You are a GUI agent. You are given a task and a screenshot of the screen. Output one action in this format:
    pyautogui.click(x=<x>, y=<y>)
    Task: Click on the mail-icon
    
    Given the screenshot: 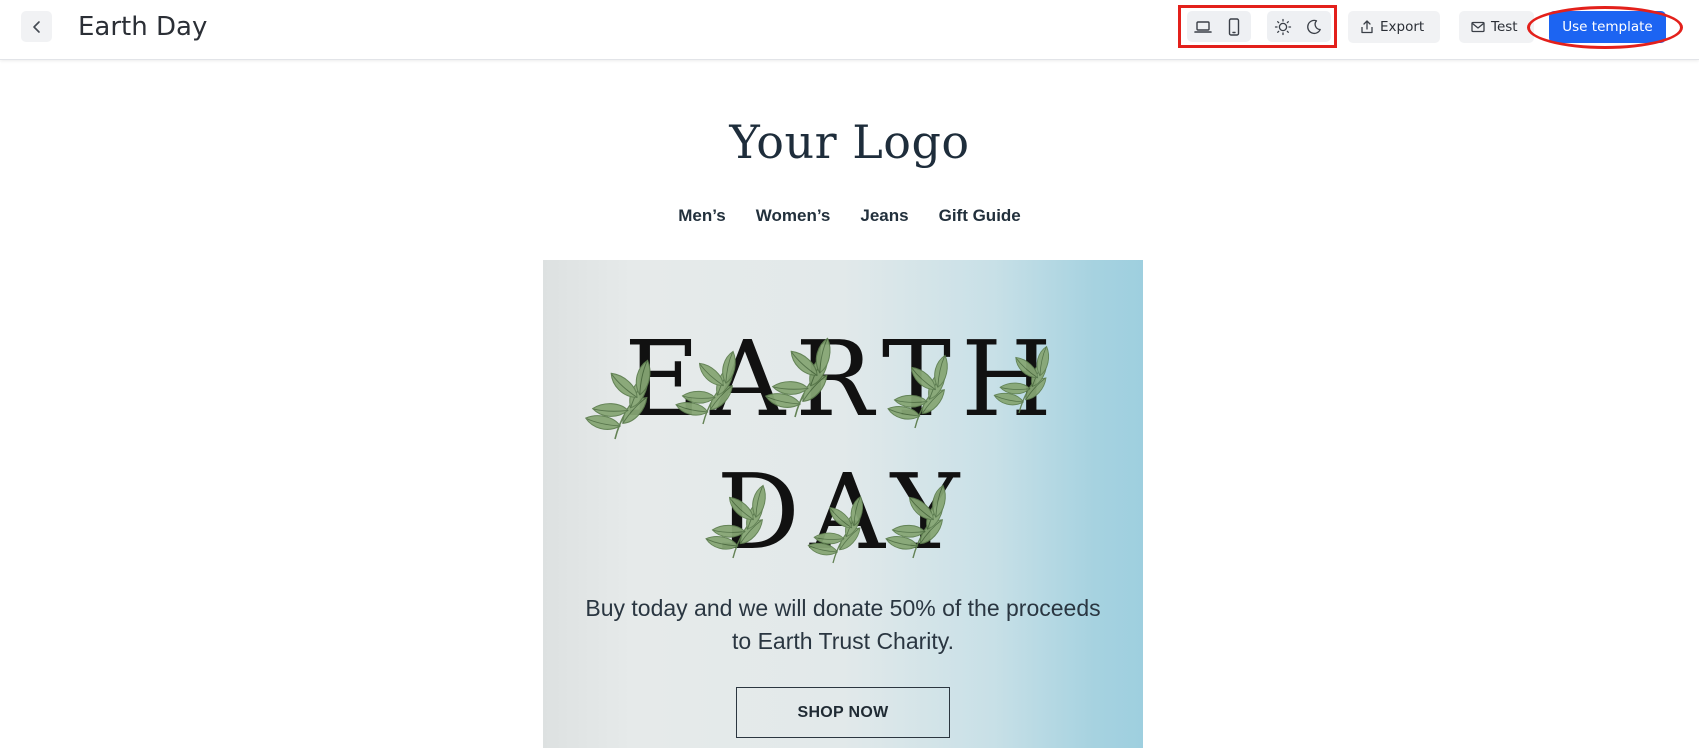 What is the action you would take?
    pyautogui.click(x=1478, y=27)
    